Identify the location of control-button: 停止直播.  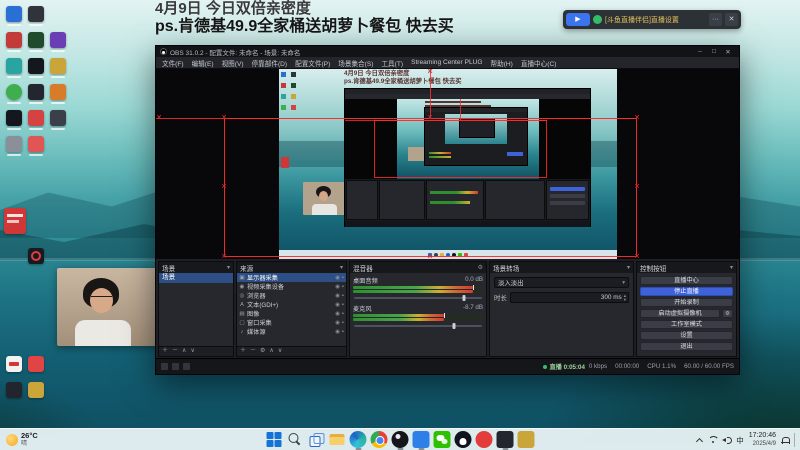
(686, 291).